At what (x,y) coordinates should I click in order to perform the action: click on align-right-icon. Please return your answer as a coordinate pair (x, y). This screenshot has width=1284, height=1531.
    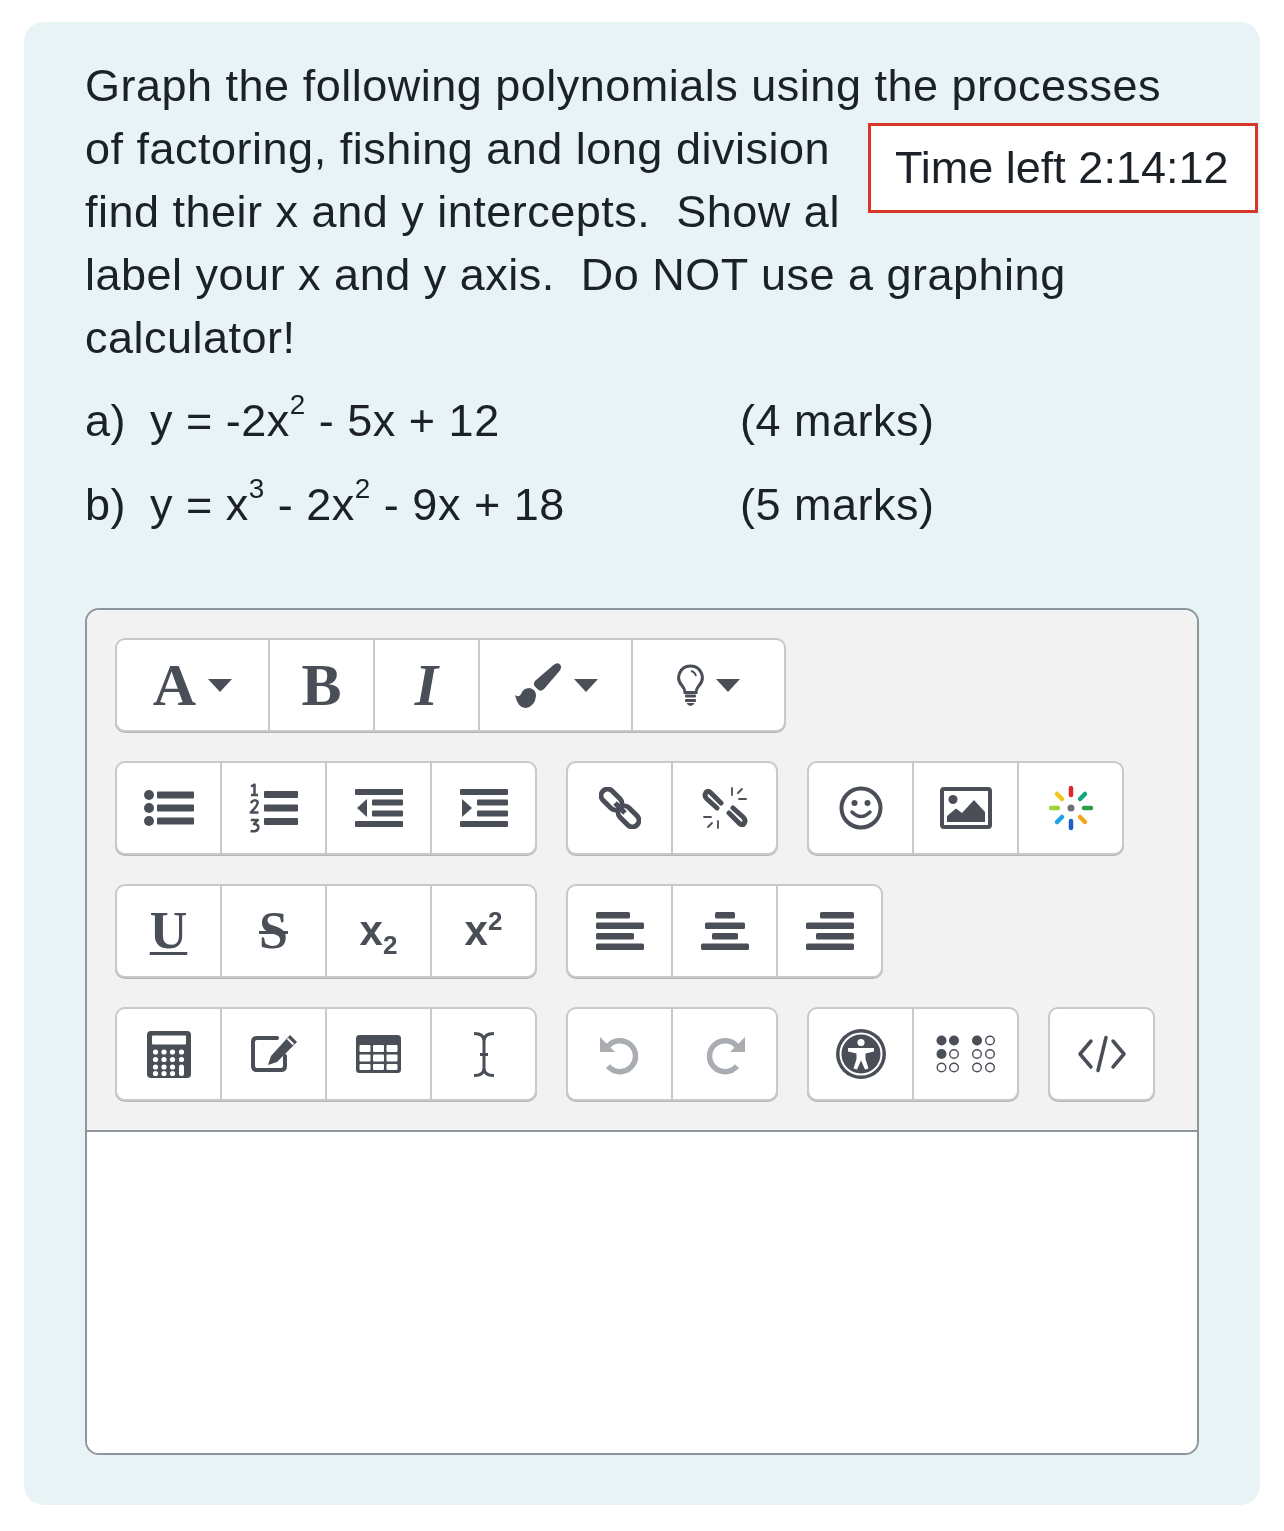
    Looking at the image, I should click on (829, 931).